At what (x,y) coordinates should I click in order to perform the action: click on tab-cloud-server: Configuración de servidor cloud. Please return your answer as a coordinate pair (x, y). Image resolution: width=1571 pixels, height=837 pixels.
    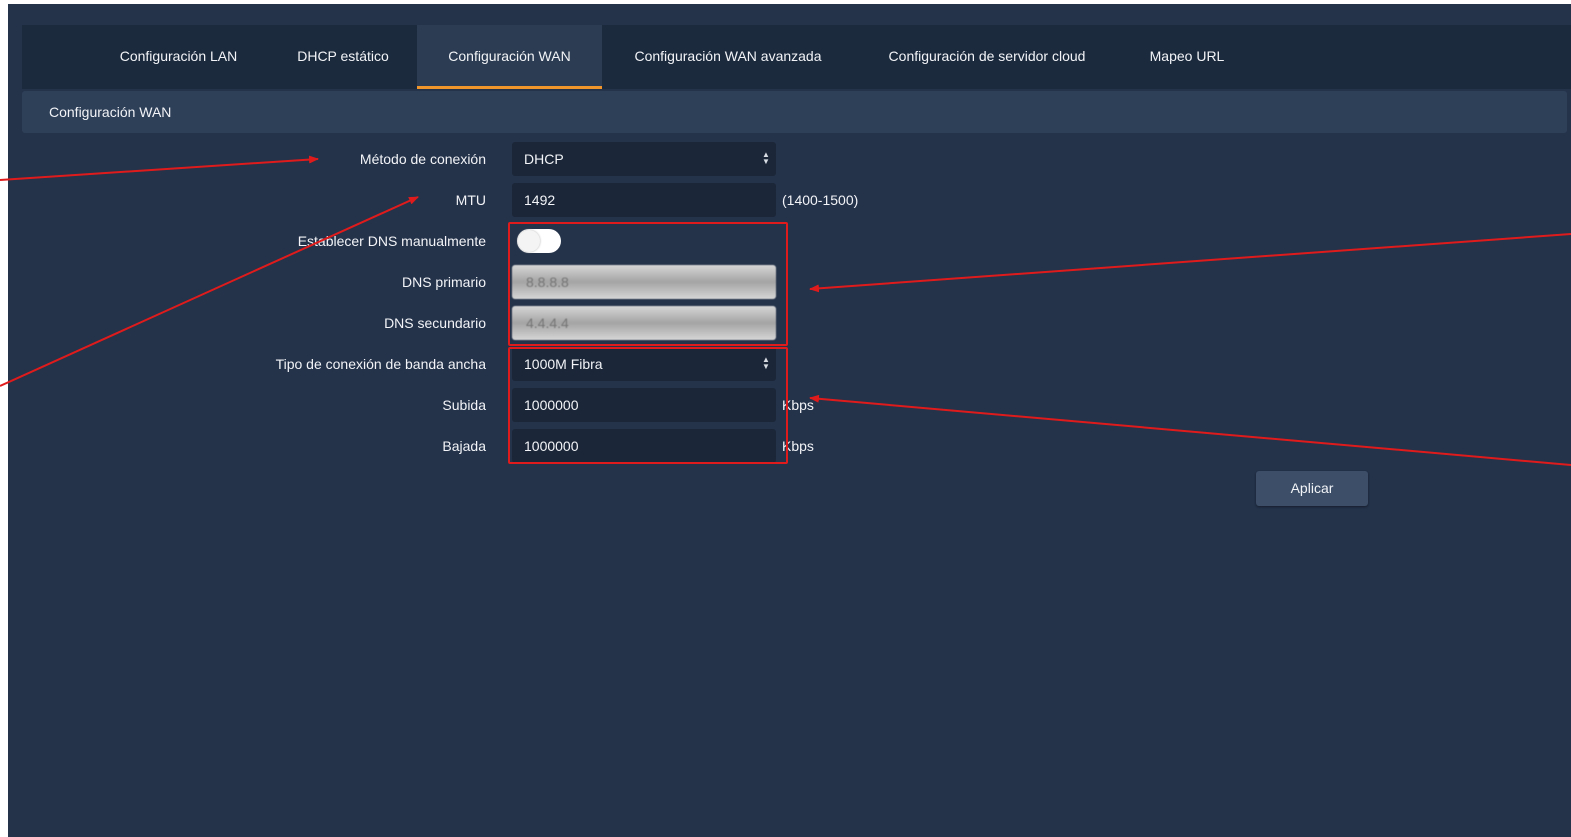
    Looking at the image, I should click on (987, 57).